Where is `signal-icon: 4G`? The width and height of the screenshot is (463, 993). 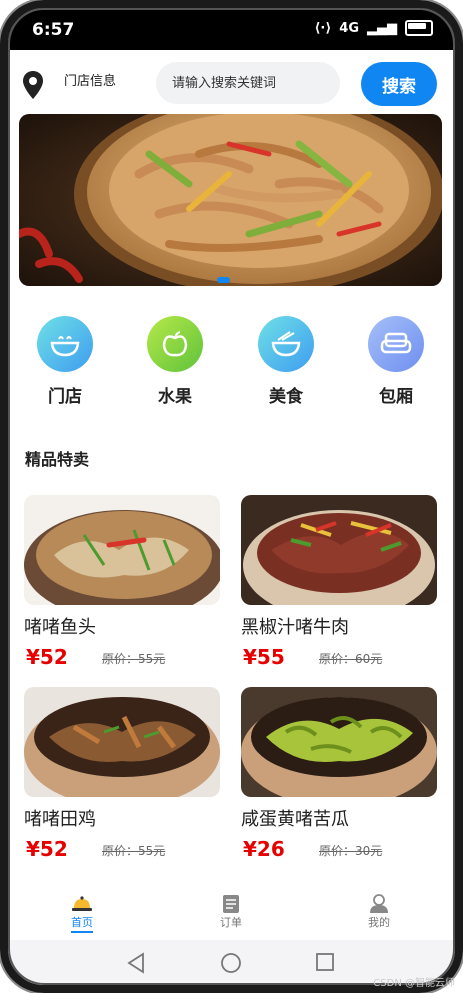
signal-icon: 4G is located at coordinates (349, 28).